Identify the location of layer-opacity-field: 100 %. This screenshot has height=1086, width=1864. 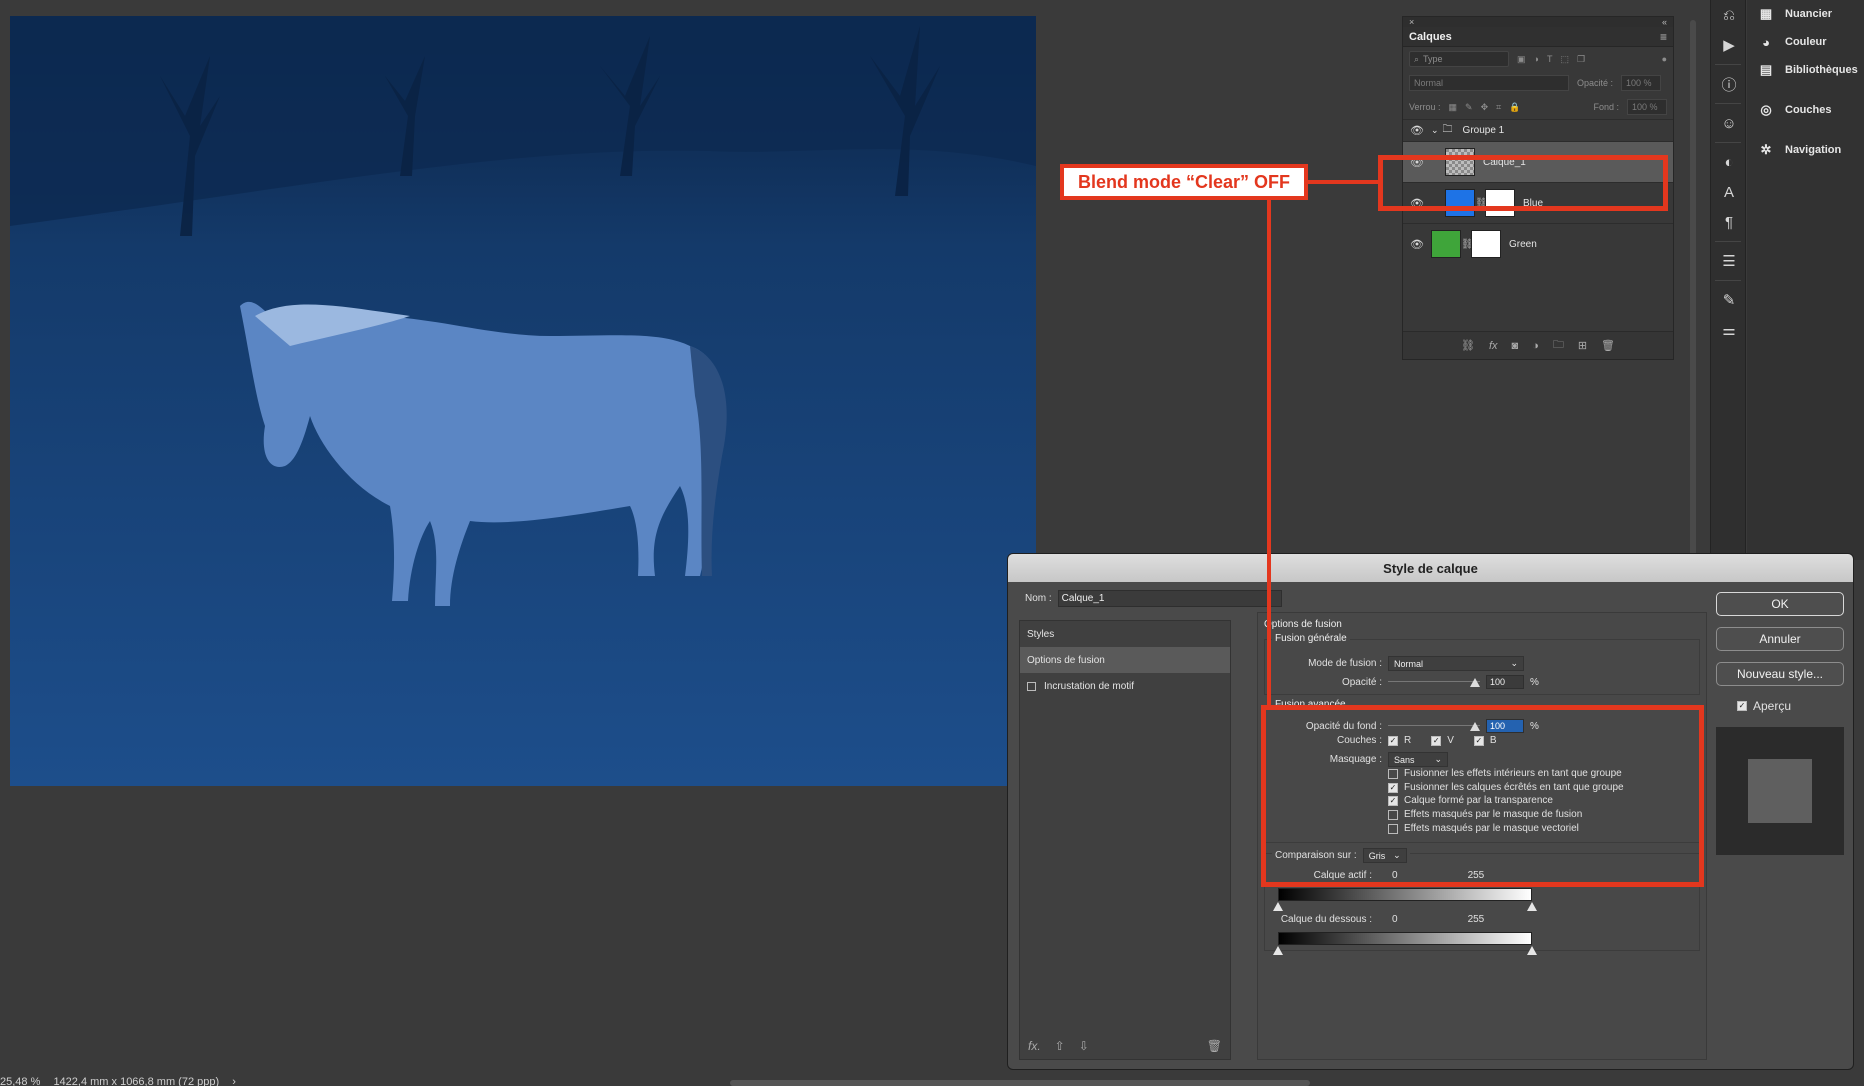
(1641, 83).